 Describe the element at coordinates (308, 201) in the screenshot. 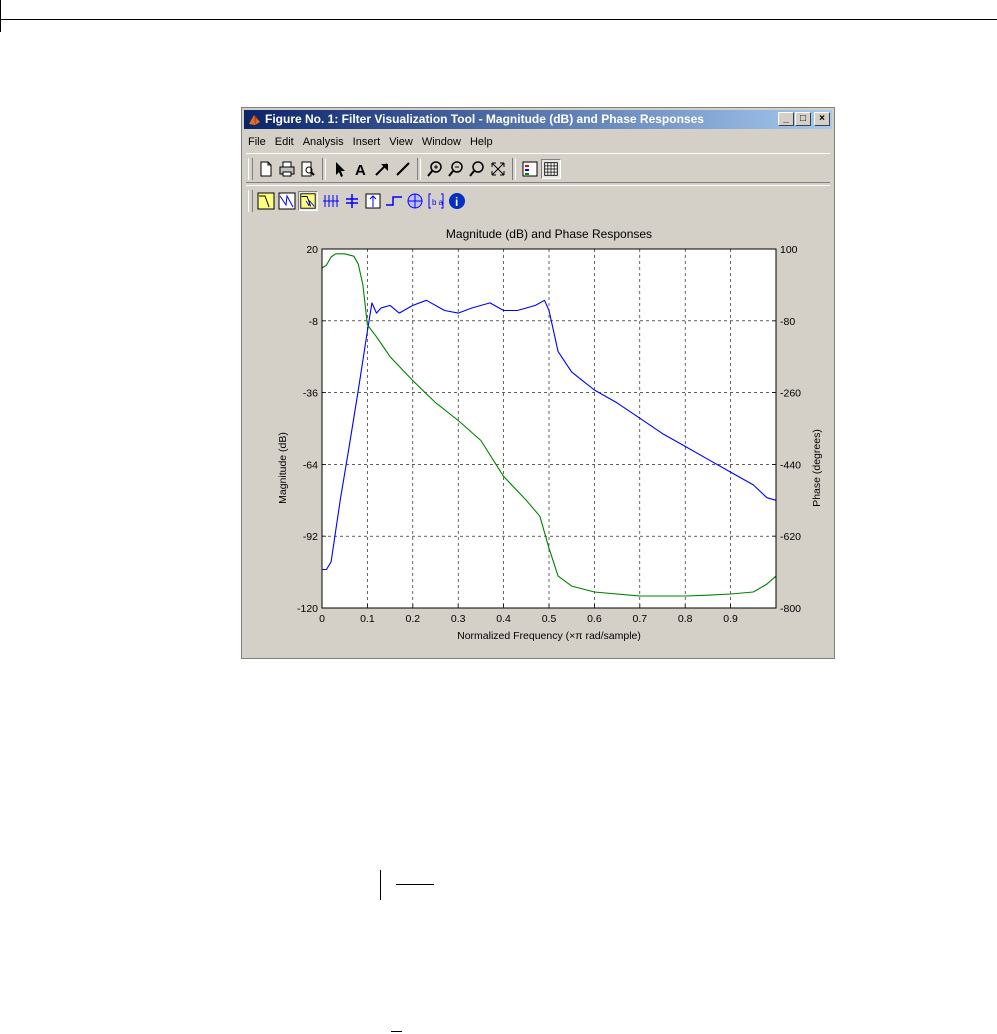

I see `magnitude-phase-icon` at that location.